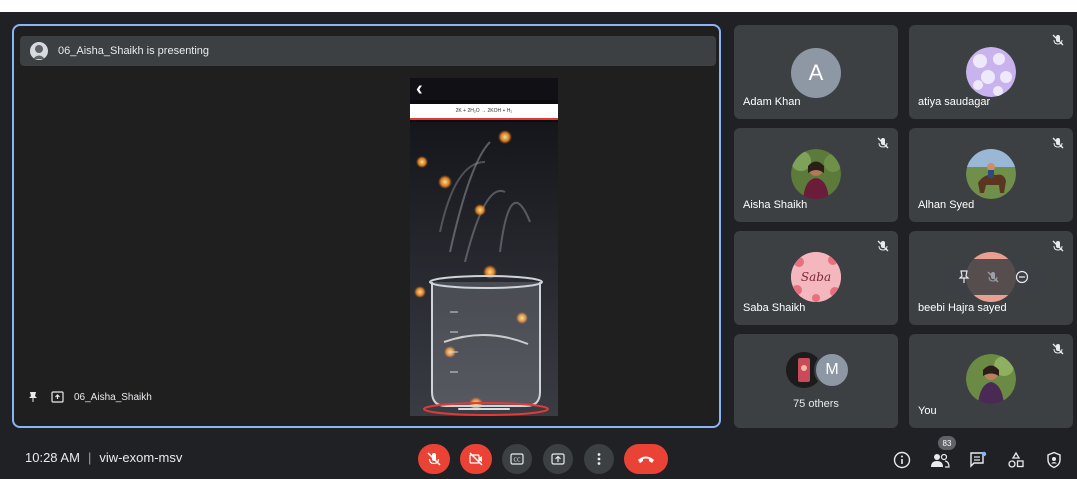 This screenshot has width=1077, height=479. I want to click on svg-text: CC, so click(517, 461).